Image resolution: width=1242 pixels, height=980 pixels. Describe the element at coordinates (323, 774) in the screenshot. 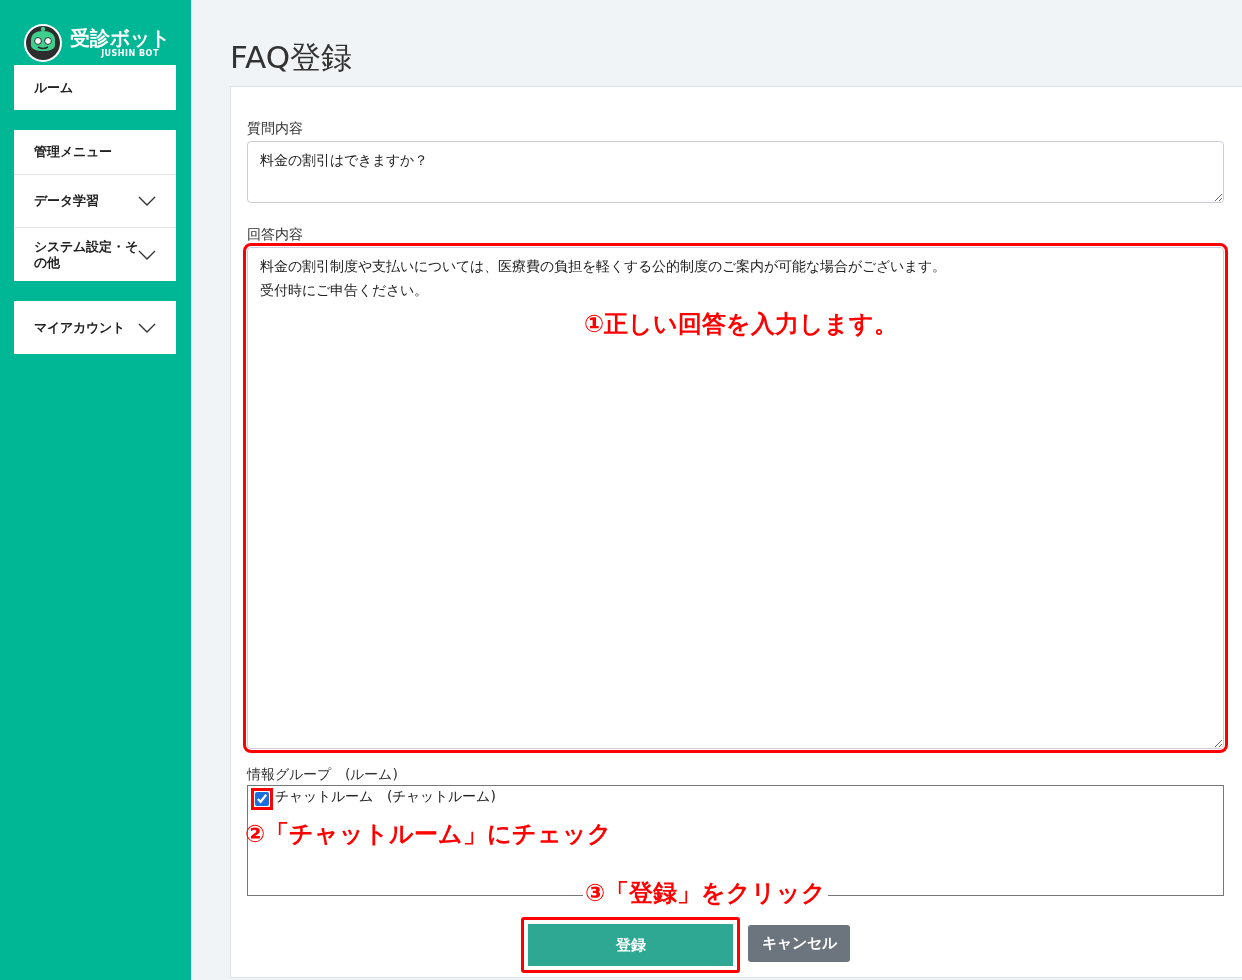

I see `field-label: 情報グループ (ルーム)` at that location.